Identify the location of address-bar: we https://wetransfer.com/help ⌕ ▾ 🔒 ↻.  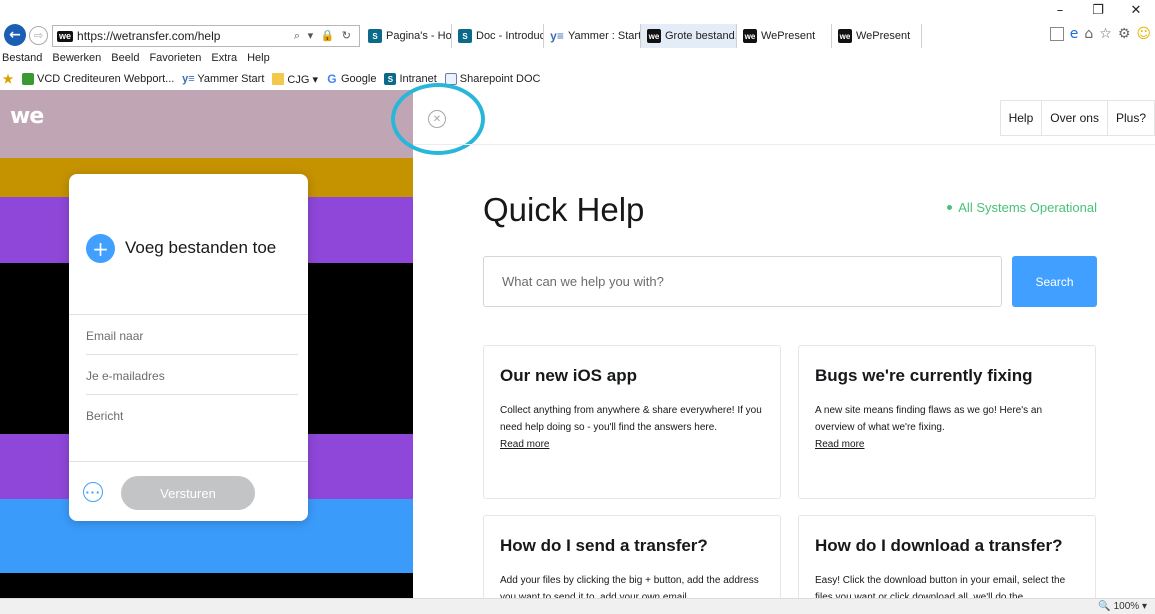
(206, 36).